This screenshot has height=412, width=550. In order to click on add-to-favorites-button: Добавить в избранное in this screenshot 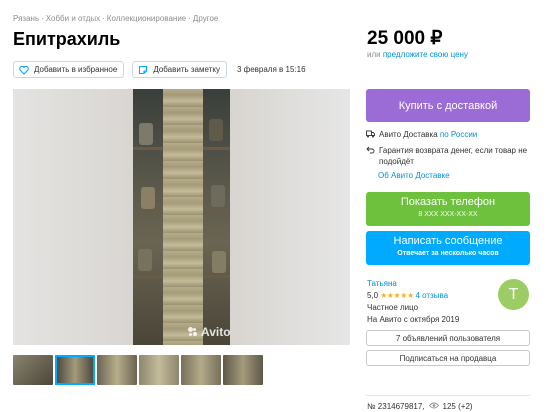, I will do `click(69, 69)`.